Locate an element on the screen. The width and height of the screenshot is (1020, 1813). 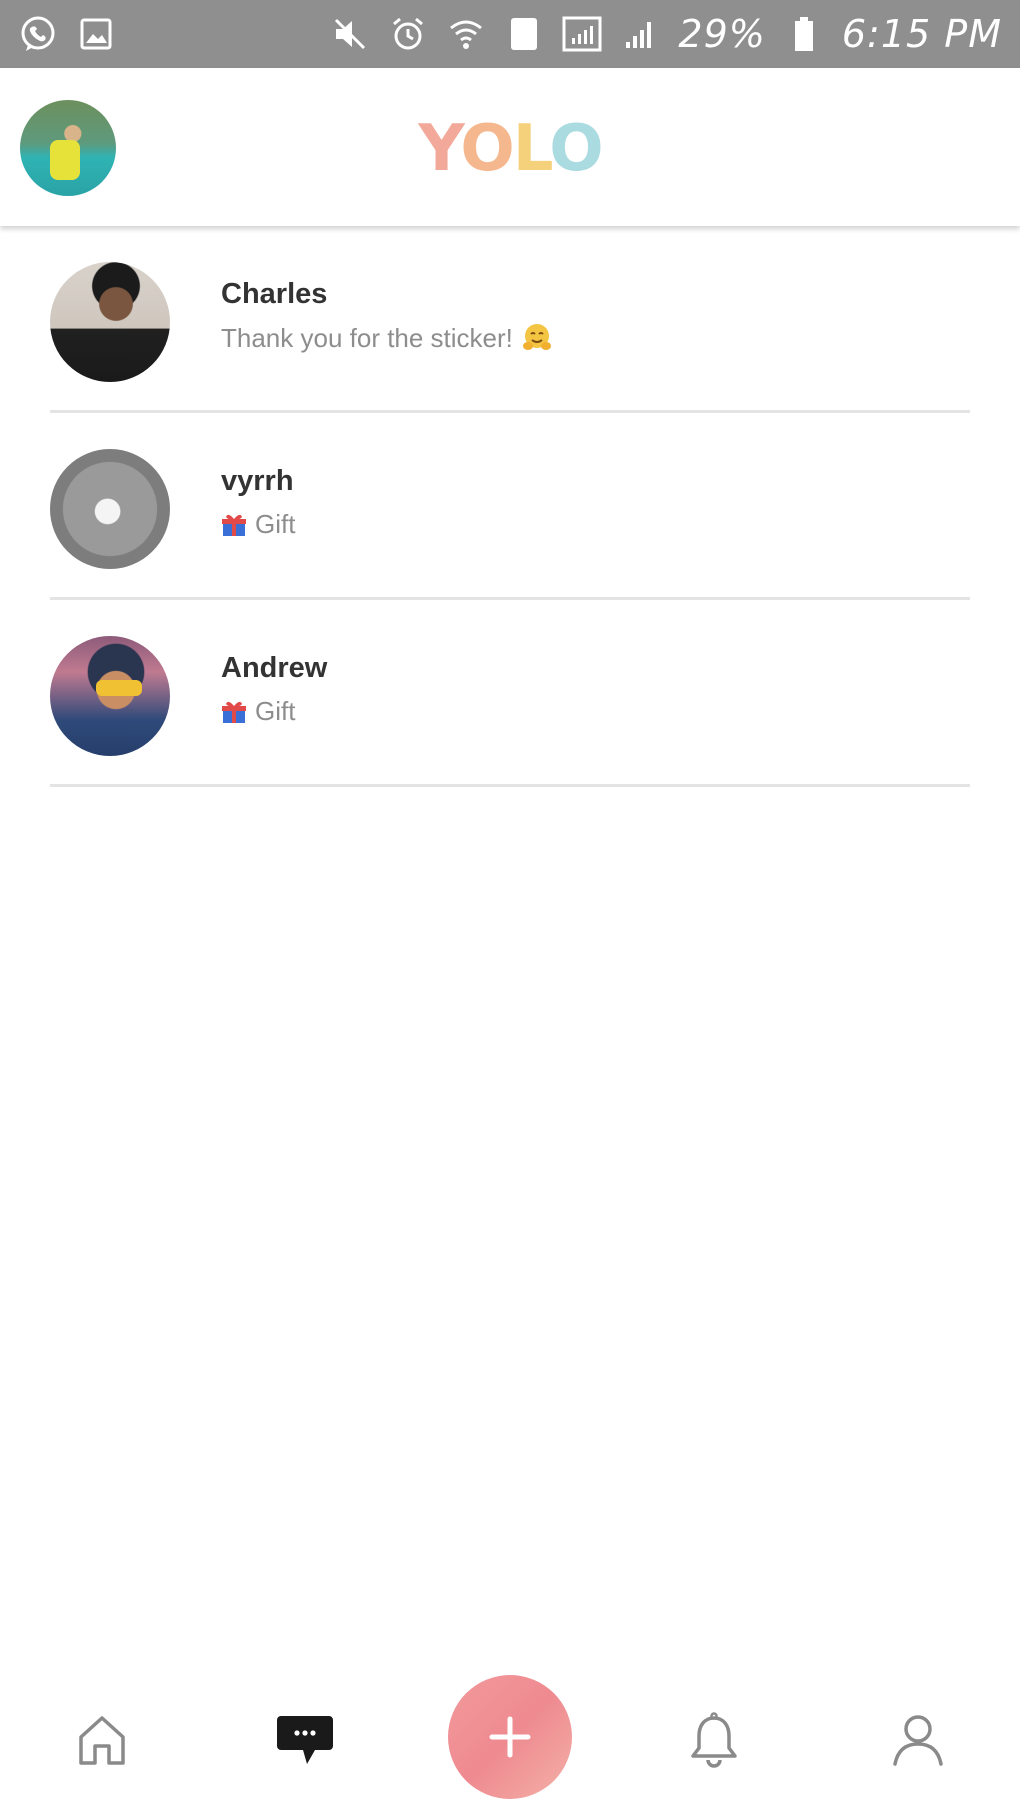
status-time: 6:15 PM is located at coordinates (921, 34).